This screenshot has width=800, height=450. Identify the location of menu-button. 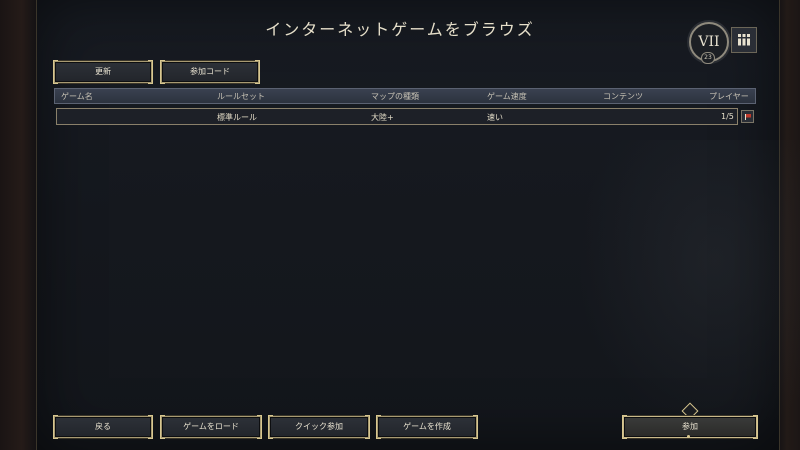
(744, 40).